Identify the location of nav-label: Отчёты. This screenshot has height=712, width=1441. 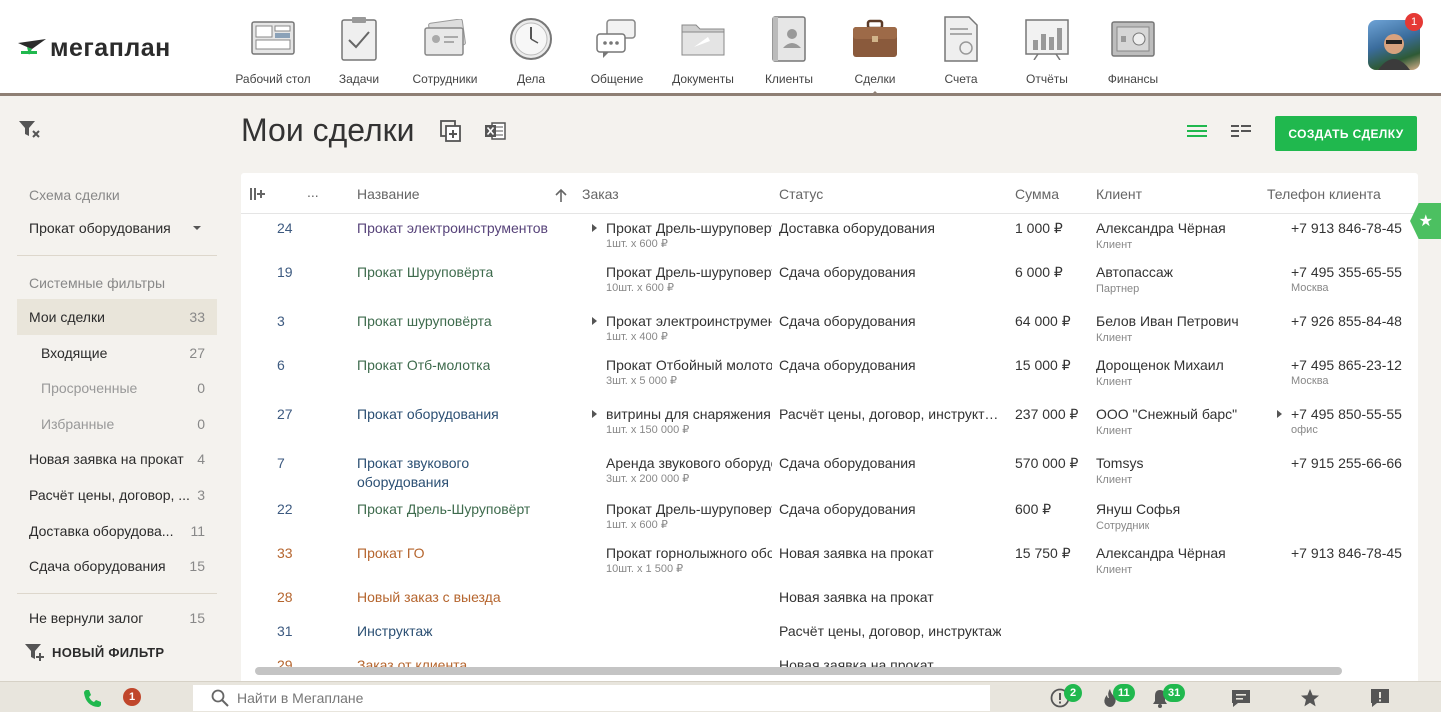
(1047, 79).